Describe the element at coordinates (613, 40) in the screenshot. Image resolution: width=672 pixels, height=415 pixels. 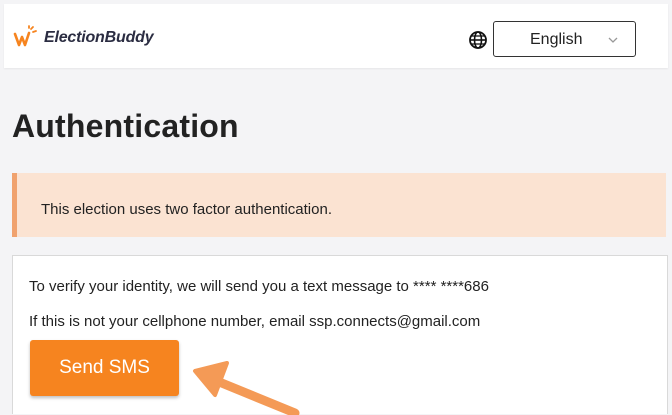
I see `chevron-down-icon` at that location.